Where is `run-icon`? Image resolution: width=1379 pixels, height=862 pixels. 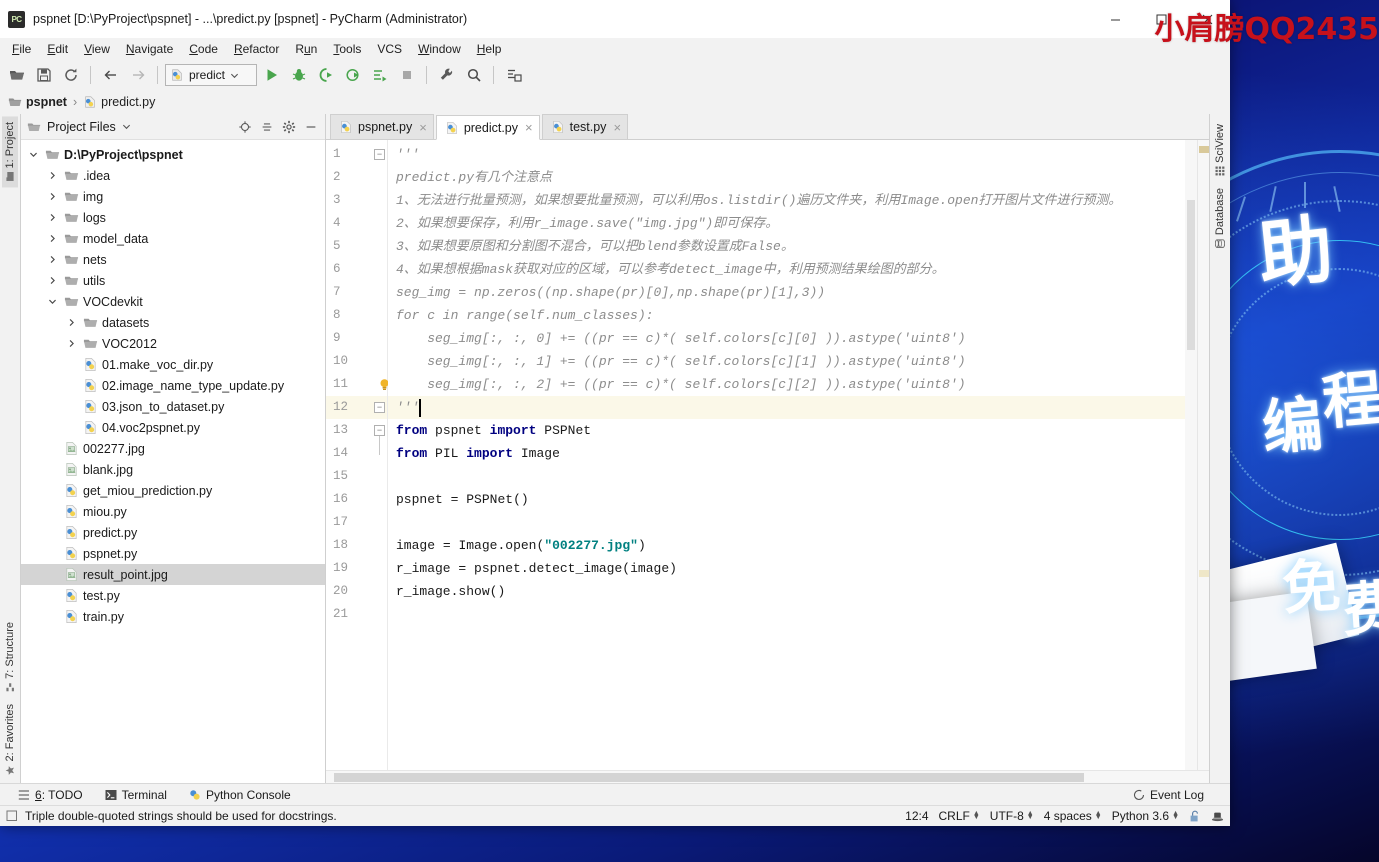 run-icon is located at coordinates (271, 75).